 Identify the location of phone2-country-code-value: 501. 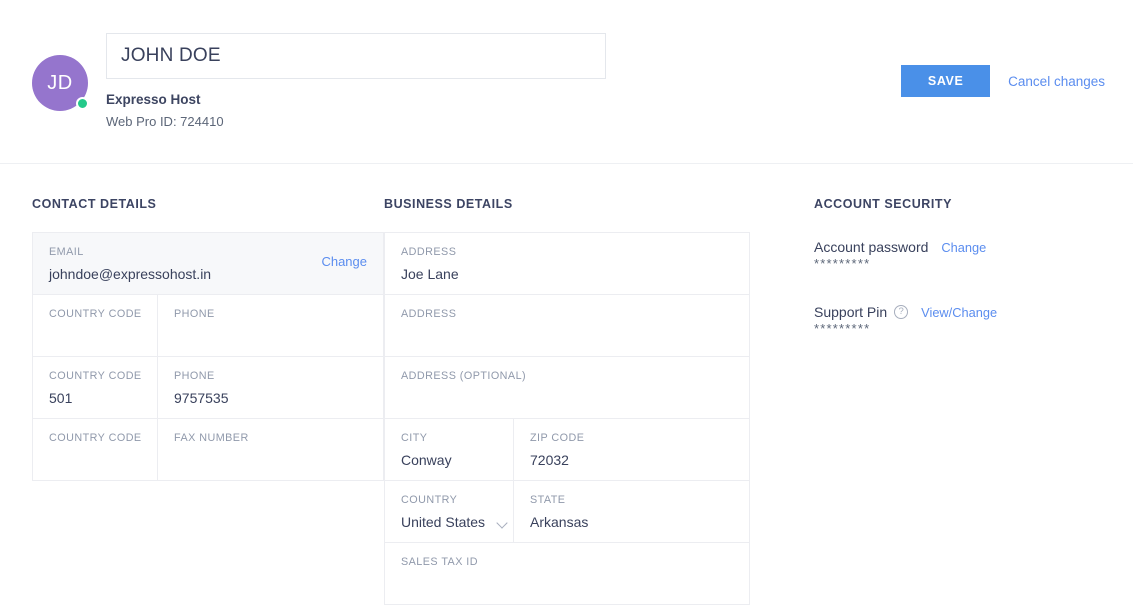
(61, 398).